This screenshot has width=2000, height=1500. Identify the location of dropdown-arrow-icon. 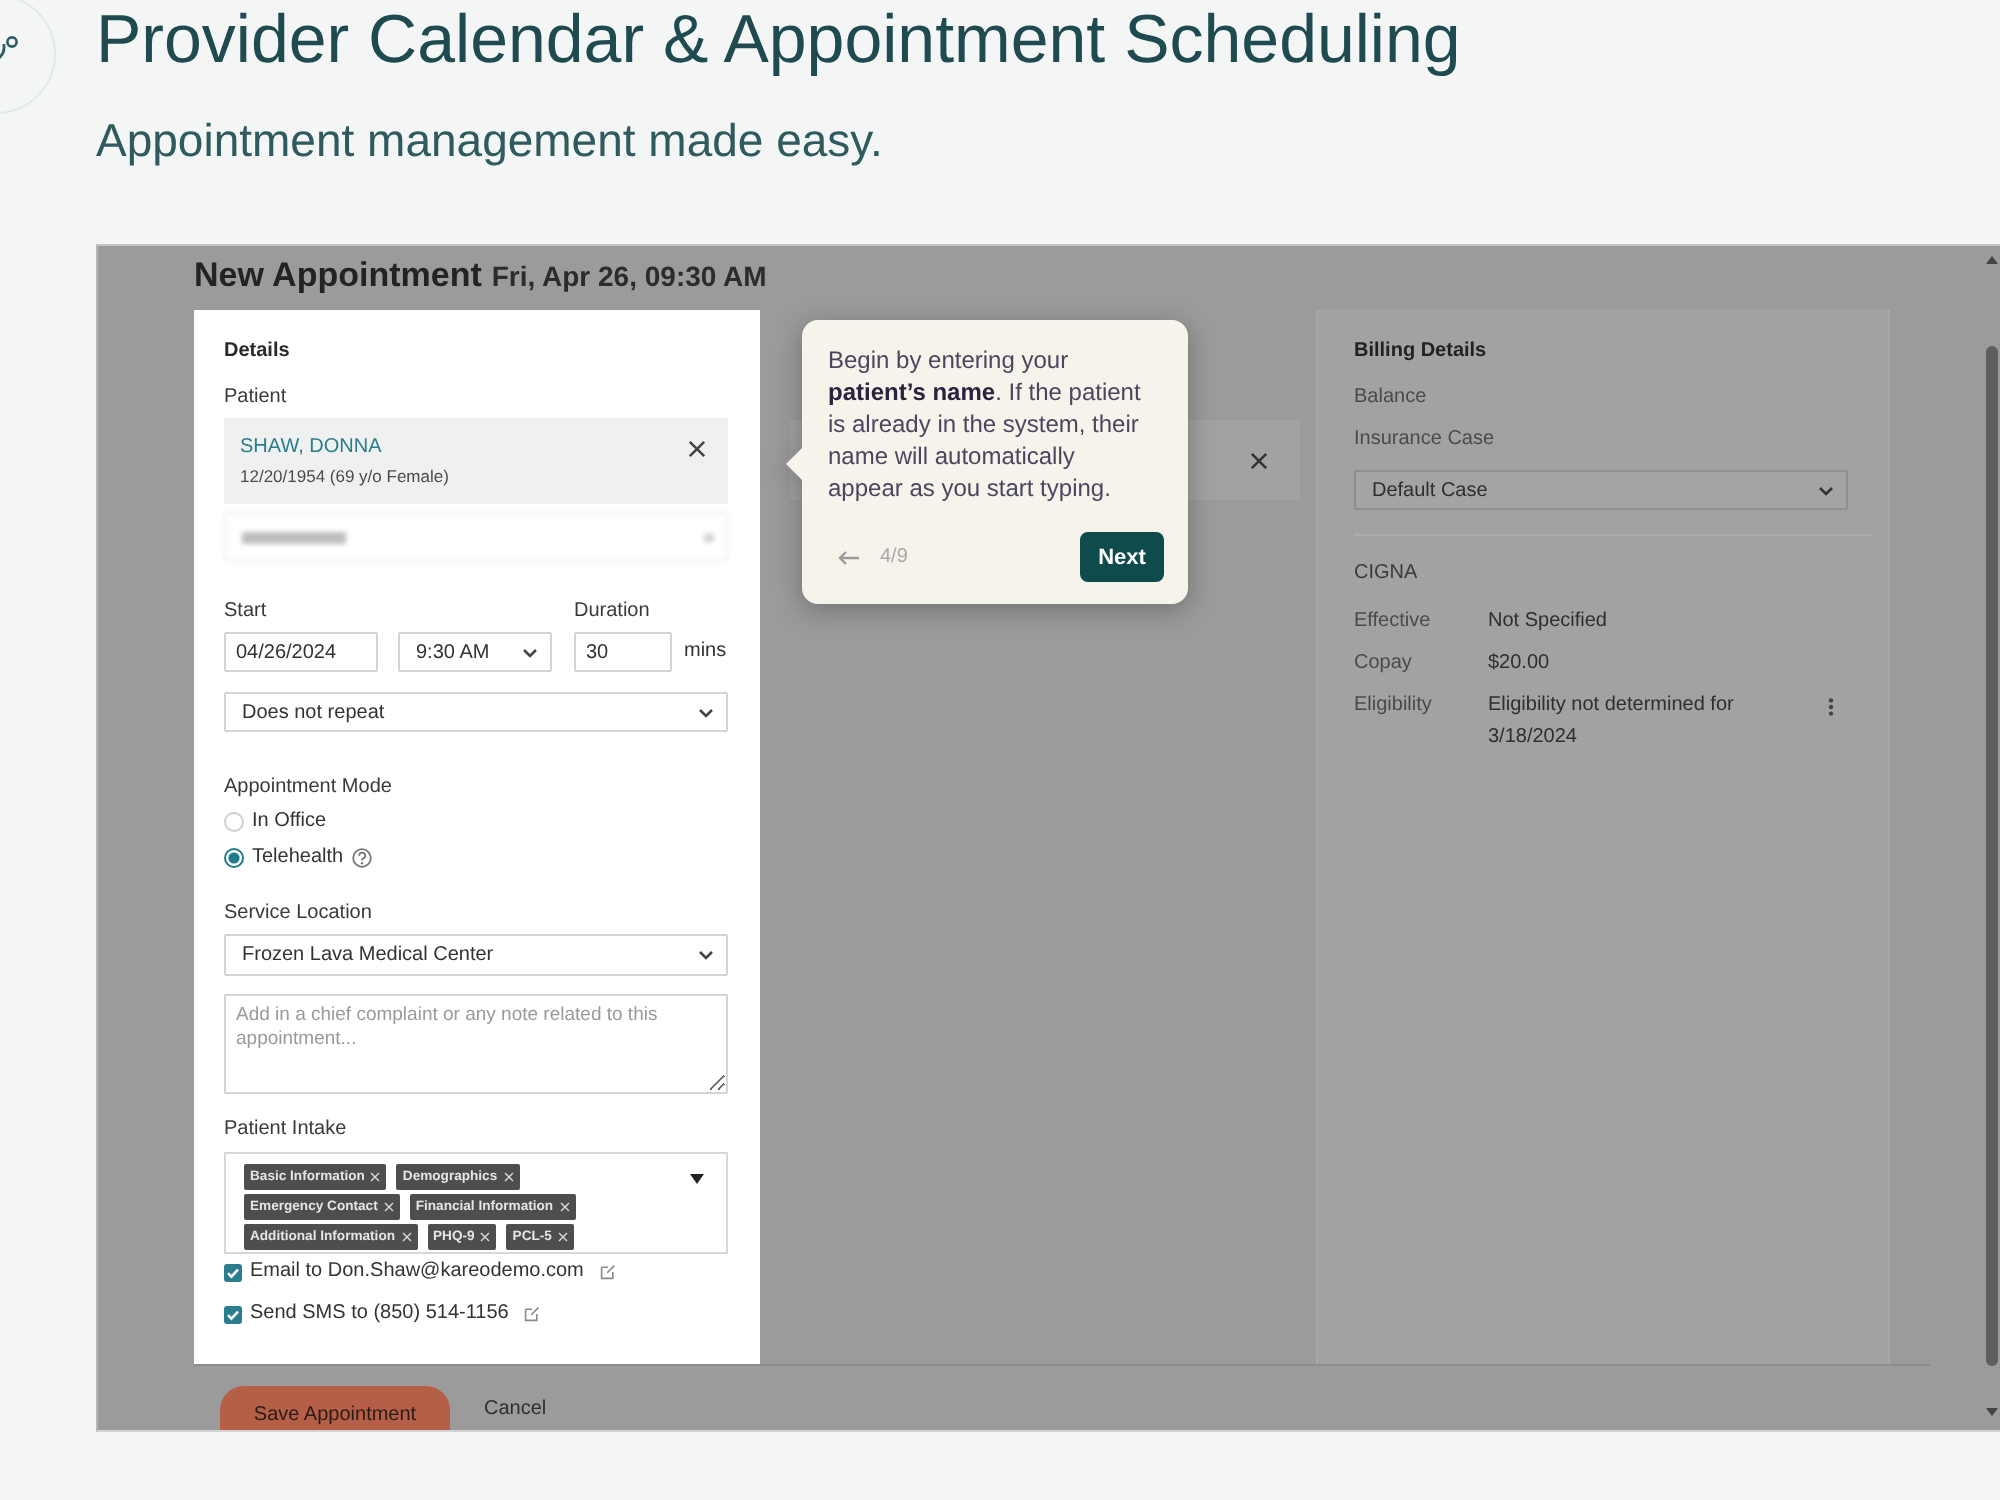
(697, 1179).